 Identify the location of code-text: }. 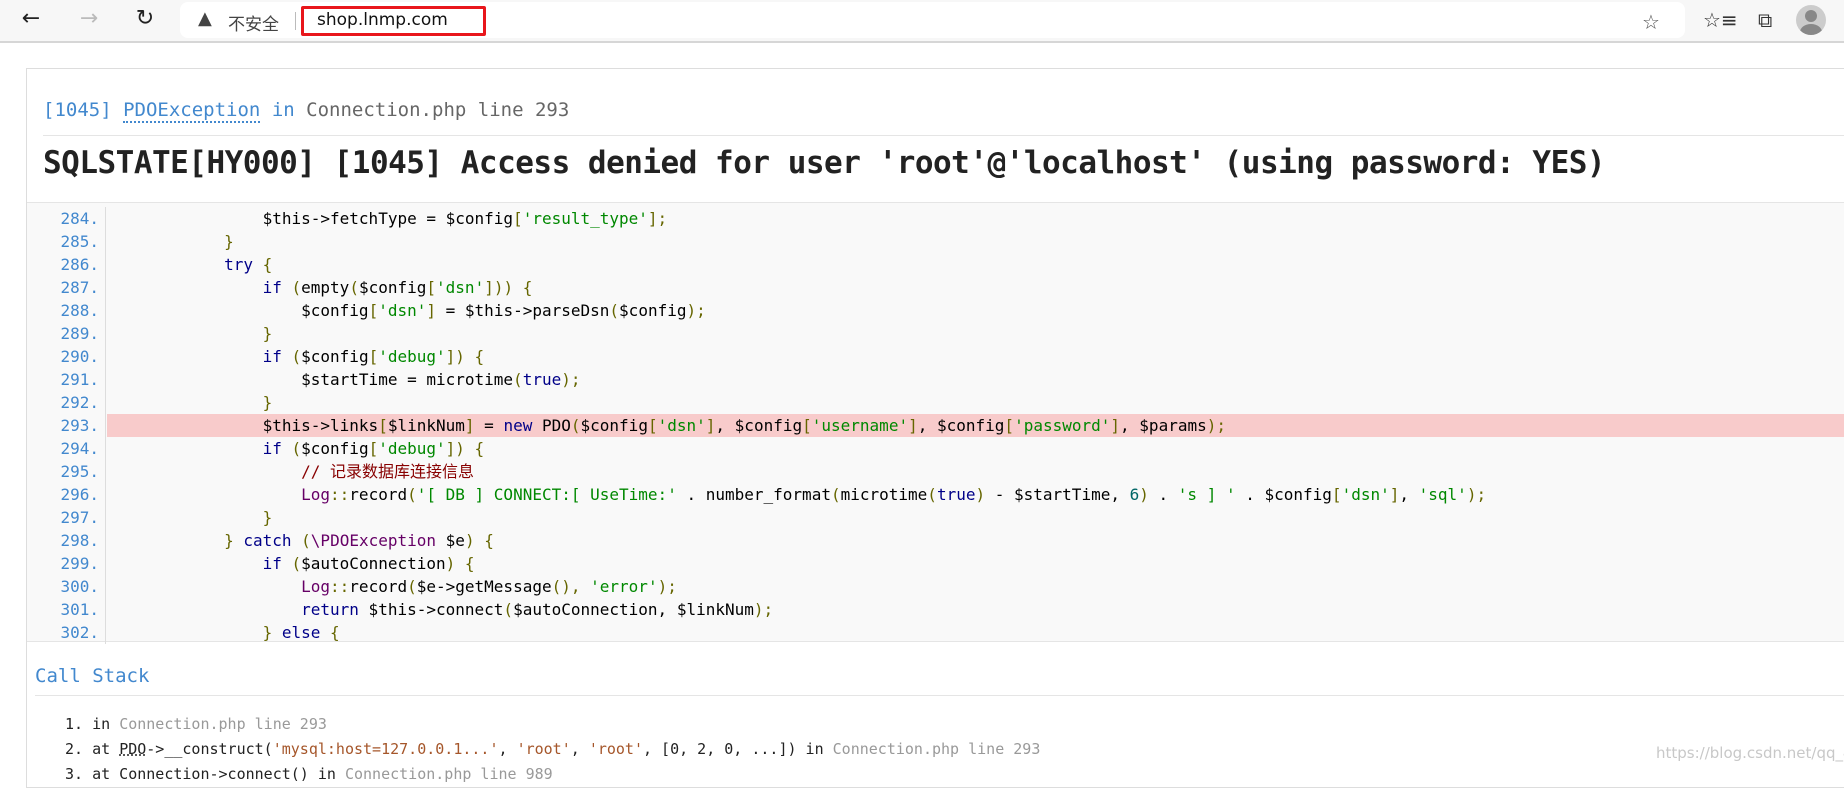
(975, 402).